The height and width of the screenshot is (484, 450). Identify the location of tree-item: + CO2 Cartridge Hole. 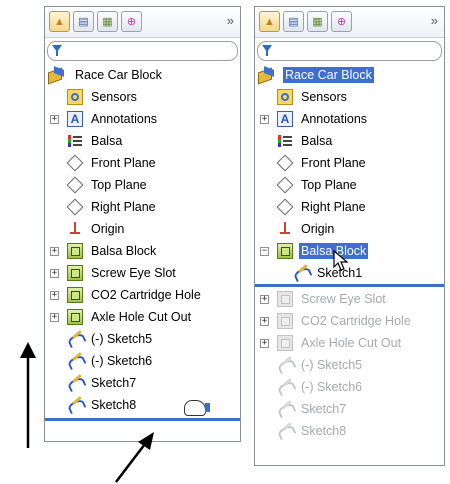
(145, 295).